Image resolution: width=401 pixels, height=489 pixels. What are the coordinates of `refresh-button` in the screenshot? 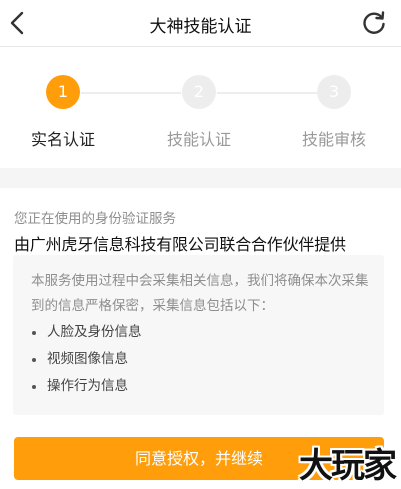 It's located at (374, 23).